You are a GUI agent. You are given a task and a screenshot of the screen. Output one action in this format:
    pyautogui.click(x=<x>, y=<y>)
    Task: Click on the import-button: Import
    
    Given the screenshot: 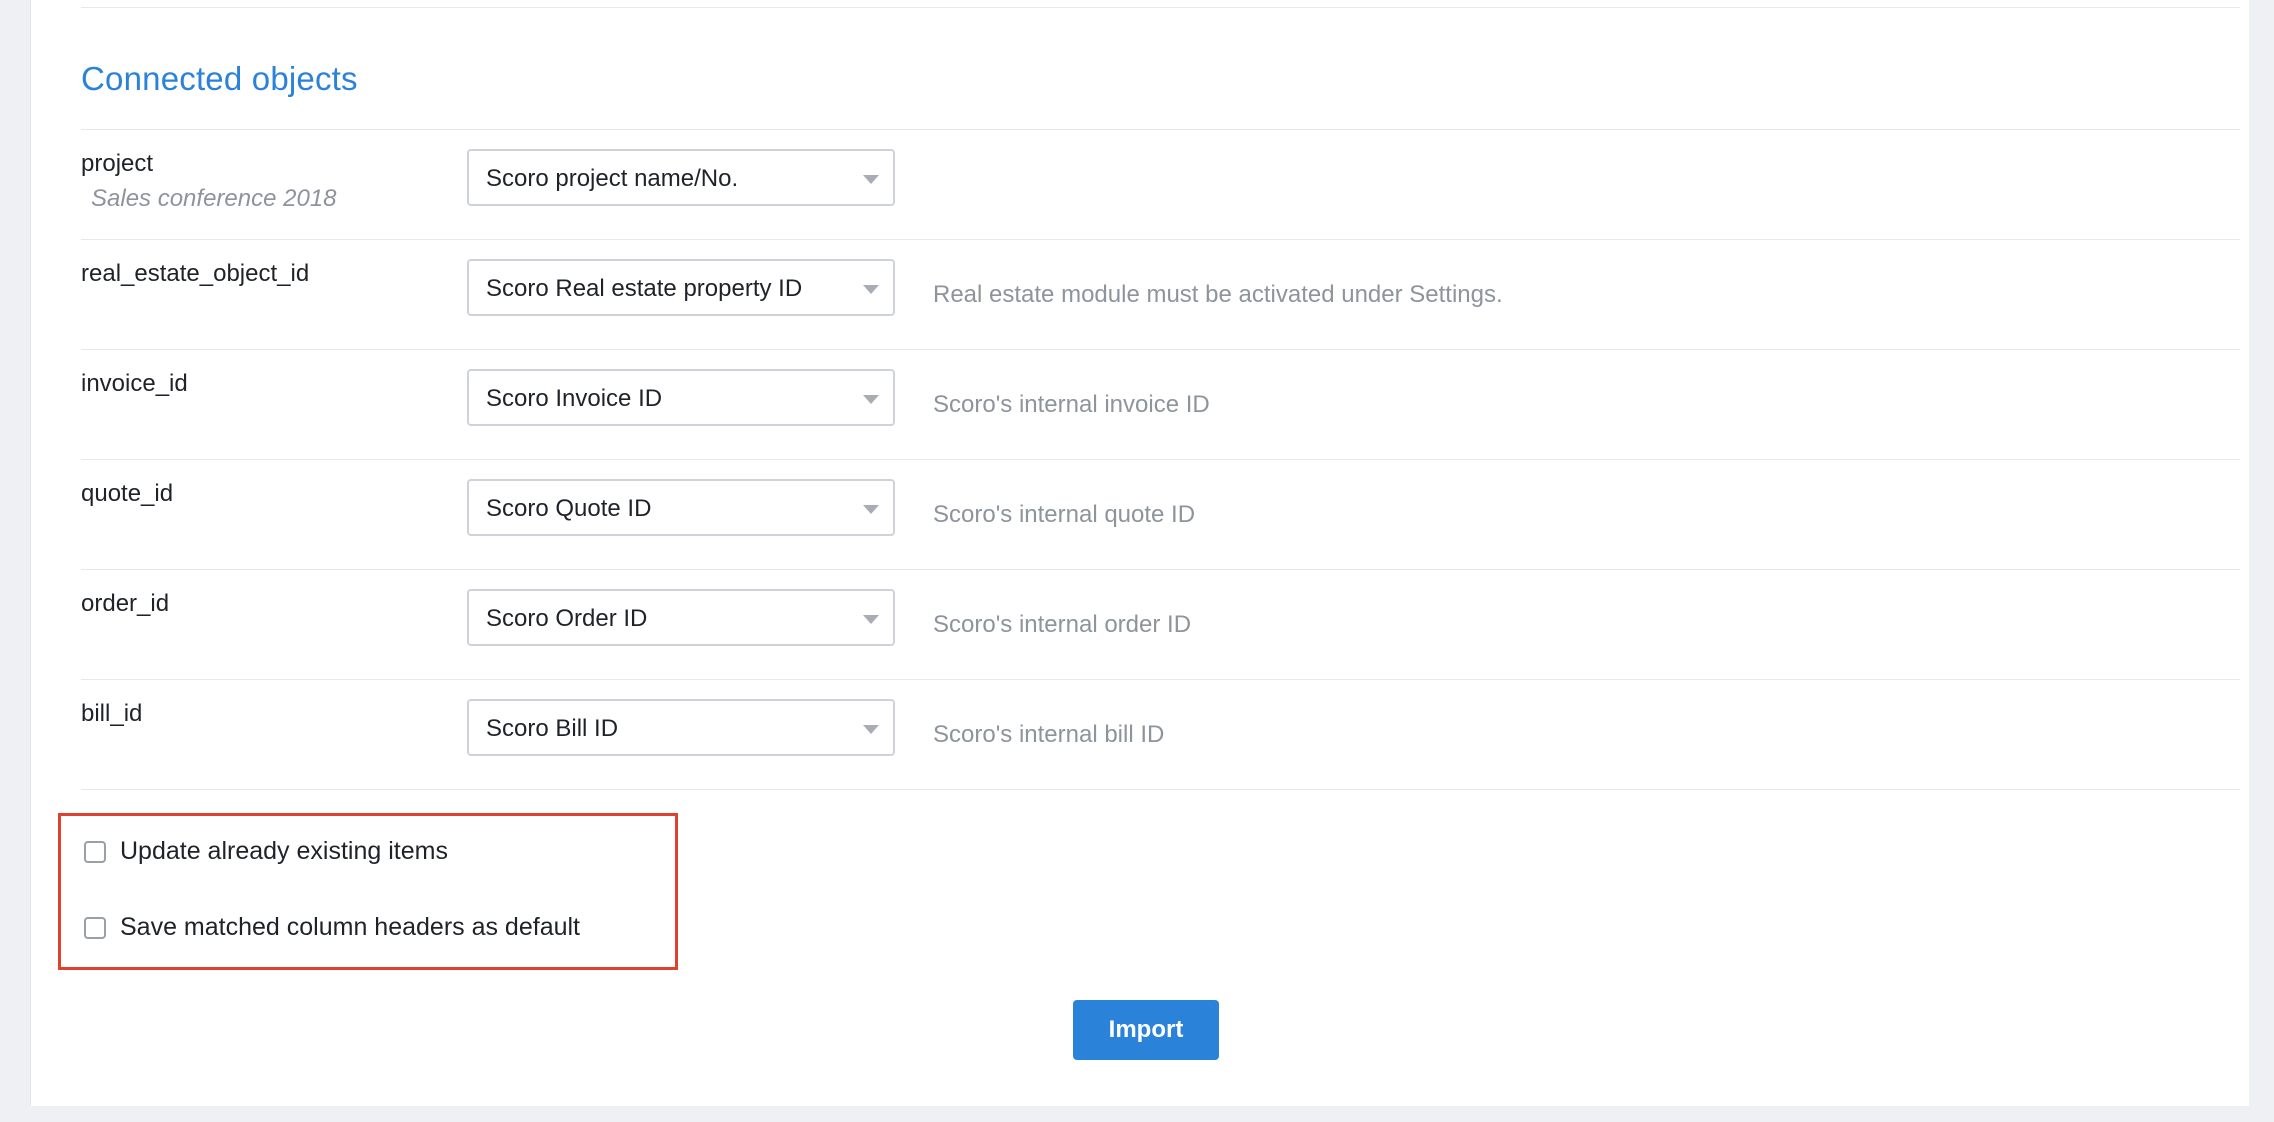 What is the action you would take?
    pyautogui.click(x=1146, y=1030)
    